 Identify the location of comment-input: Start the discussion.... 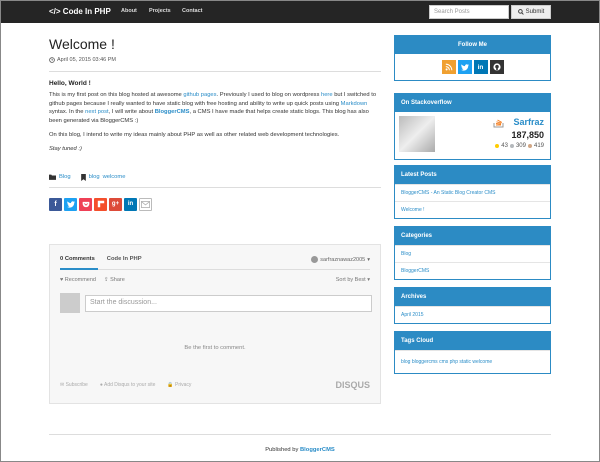
(228, 303).